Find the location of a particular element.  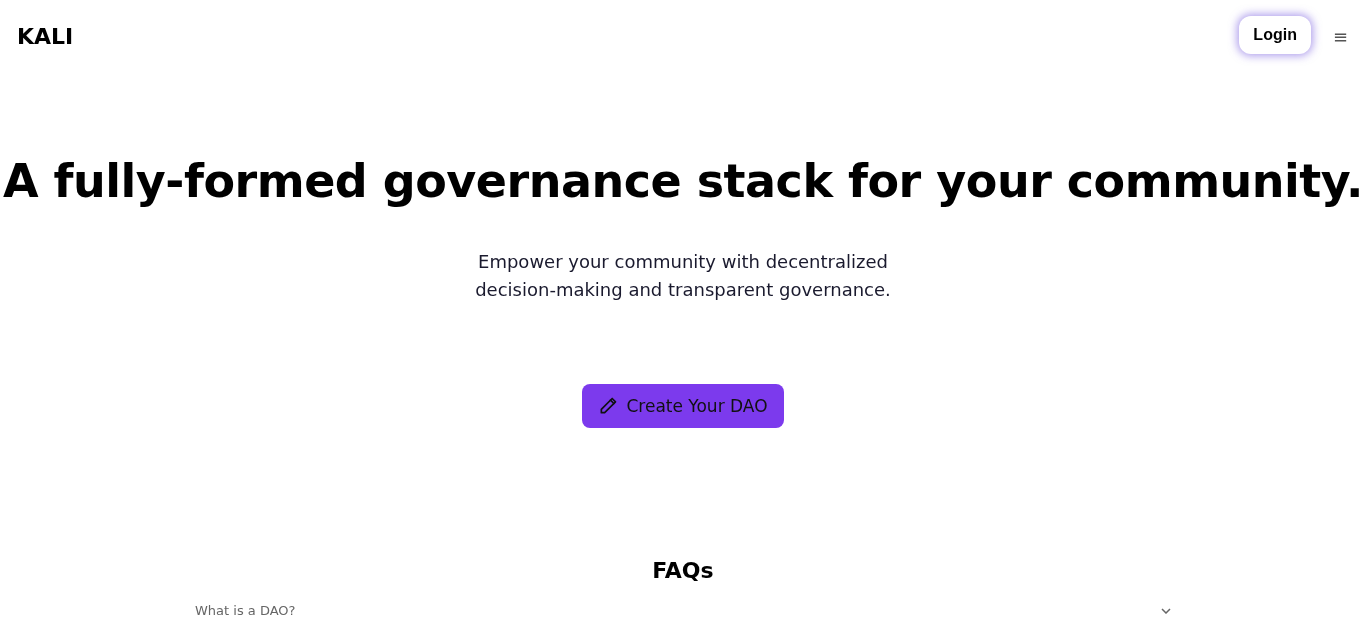

login-button: Login is located at coordinates (1275, 35).